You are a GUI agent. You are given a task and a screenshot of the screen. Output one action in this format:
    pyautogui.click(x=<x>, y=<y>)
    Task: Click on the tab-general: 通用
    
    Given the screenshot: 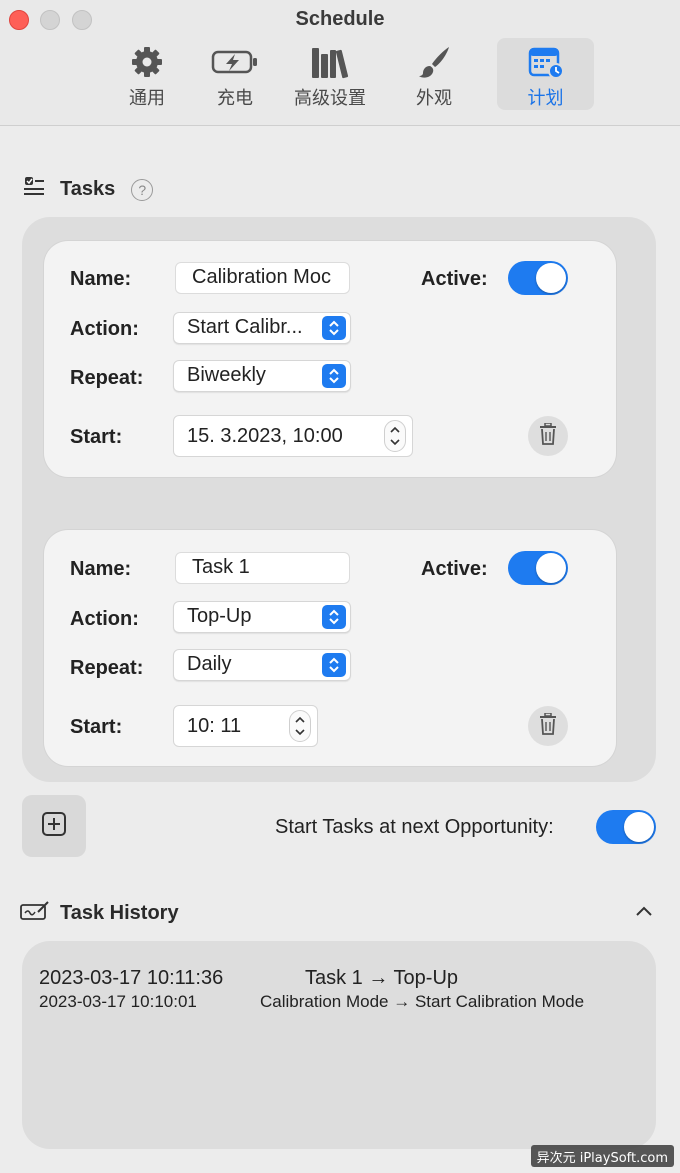 What is the action you would take?
    pyautogui.click(x=147, y=74)
    